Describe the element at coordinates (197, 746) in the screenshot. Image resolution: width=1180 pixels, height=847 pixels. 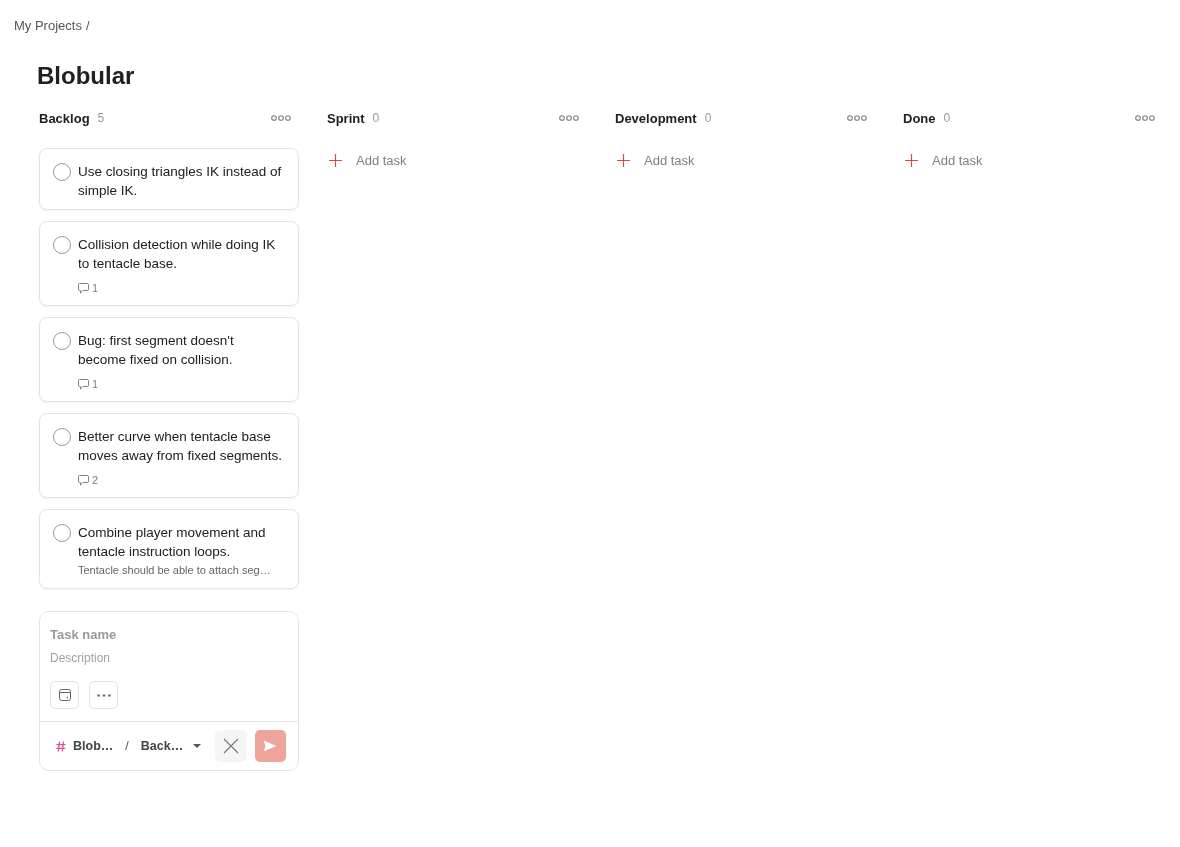
I see `caret-icon` at that location.